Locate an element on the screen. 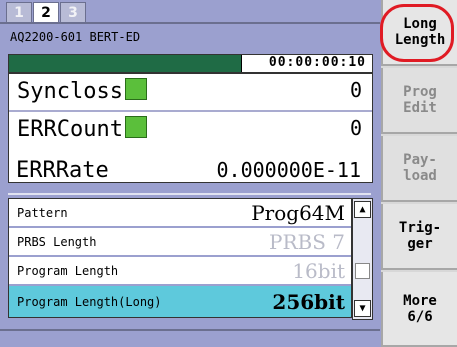 The height and width of the screenshot is (347, 457). scroll-up-arrow-icon: ▲ is located at coordinates (362, 209).